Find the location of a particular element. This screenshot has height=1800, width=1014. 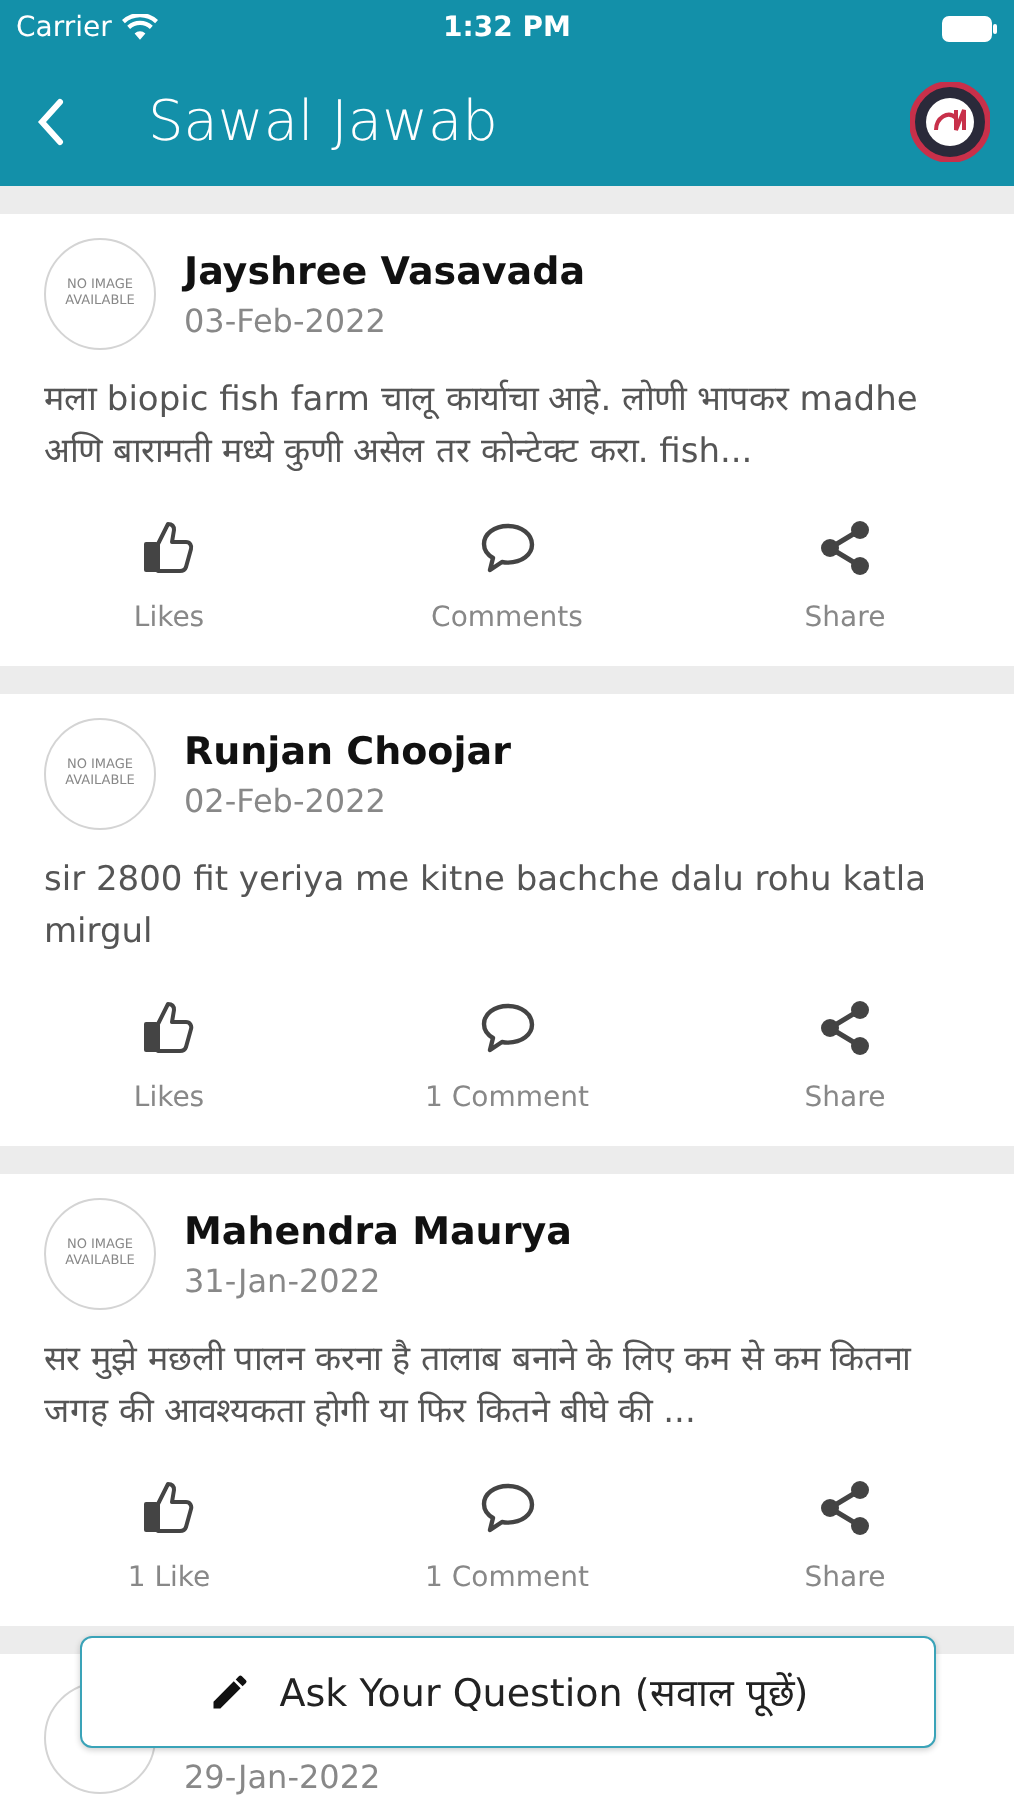

post-date: 29-Jan-2022 is located at coordinates (282, 1777).